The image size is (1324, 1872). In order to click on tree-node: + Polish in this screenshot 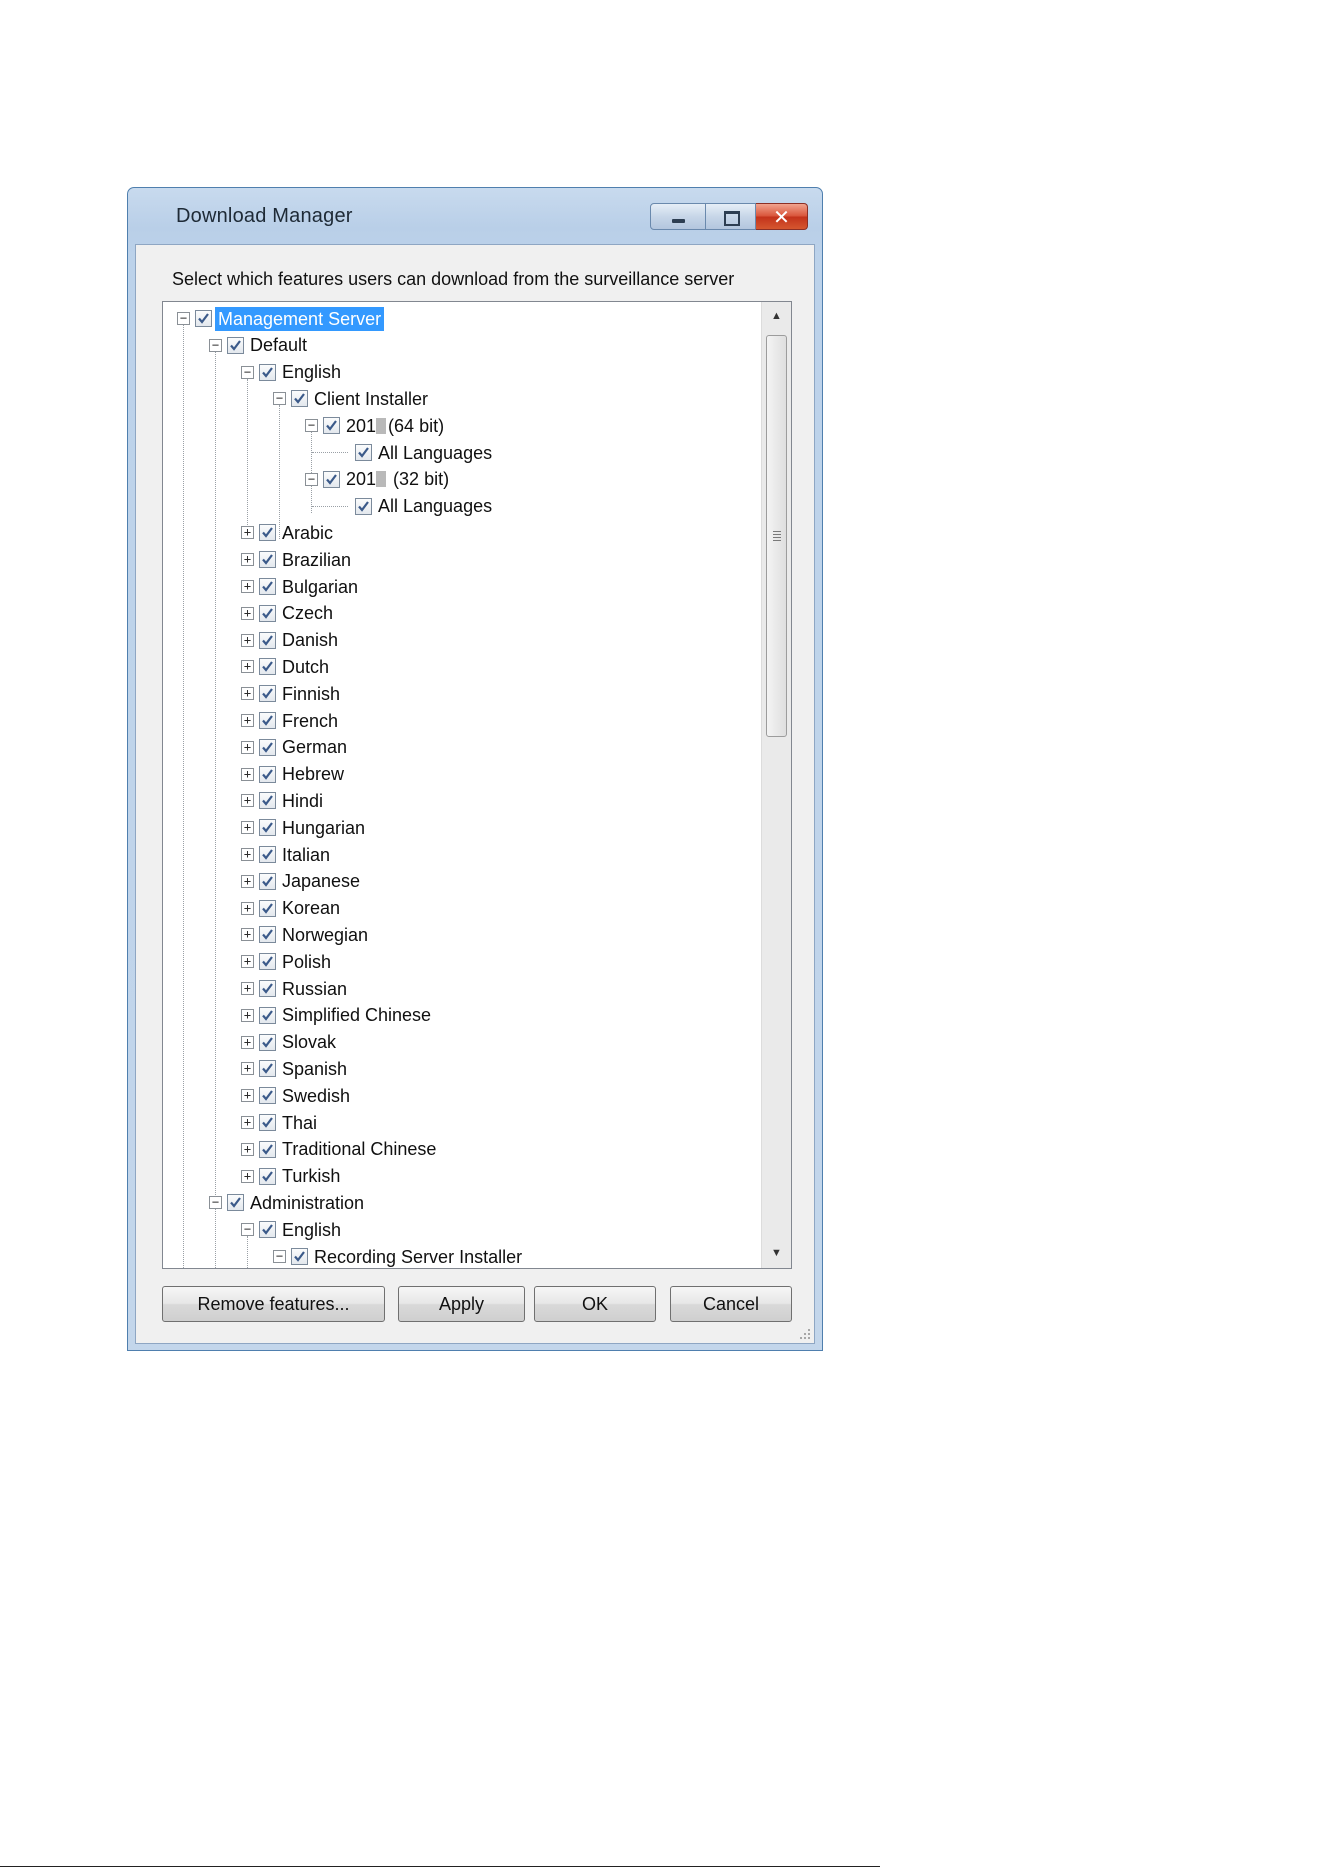, I will do `click(287, 961)`.